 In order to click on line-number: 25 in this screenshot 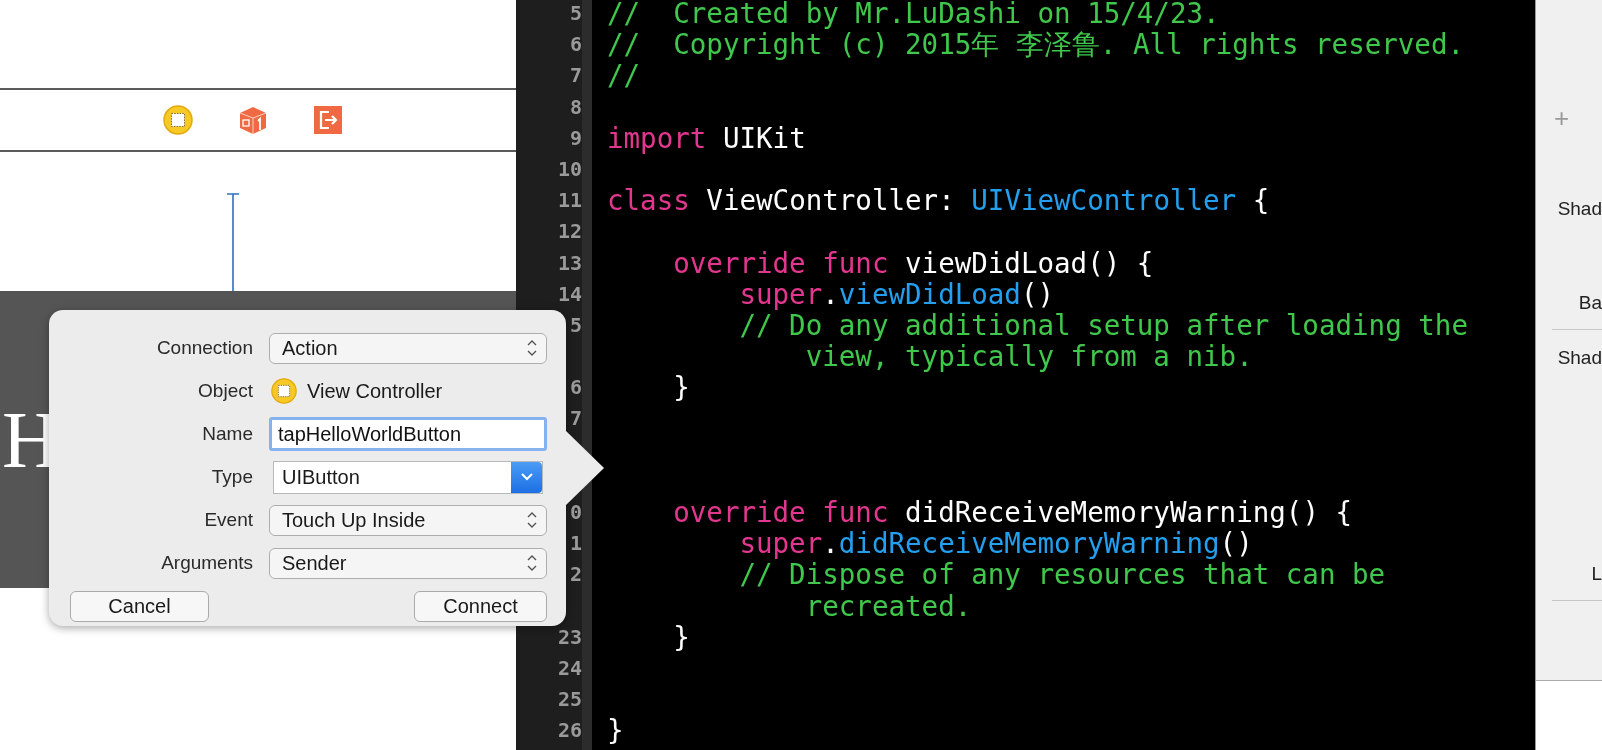, I will do `click(569, 699)`.